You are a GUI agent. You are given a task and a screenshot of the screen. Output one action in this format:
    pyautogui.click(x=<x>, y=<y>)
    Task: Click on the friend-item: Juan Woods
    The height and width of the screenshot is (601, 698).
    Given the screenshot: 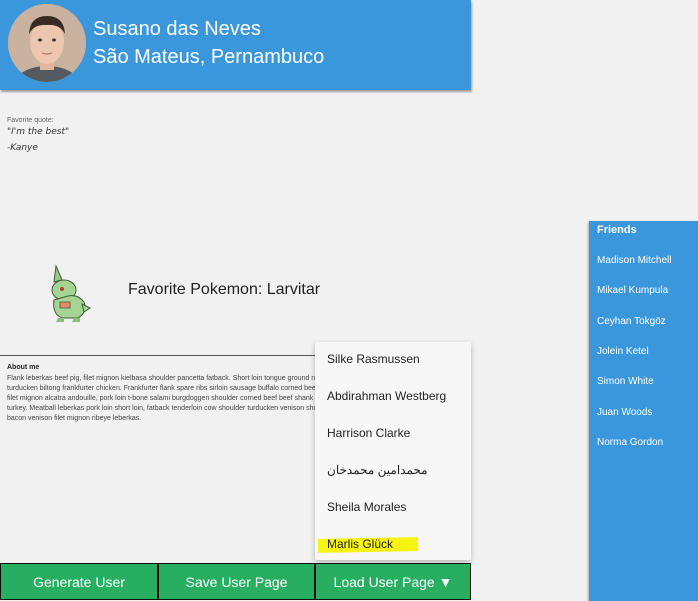 What is the action you would take?
    pyautogui.click(x=624, y=412)
    